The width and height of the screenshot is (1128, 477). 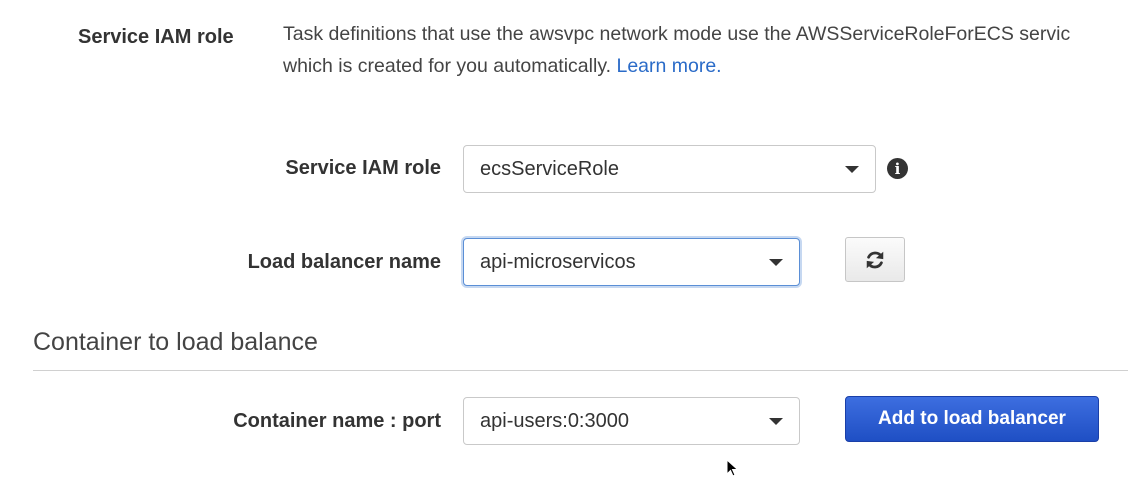 I want to click on container-name-port-value: api-users:0:3000, so click(x=554, y=420).